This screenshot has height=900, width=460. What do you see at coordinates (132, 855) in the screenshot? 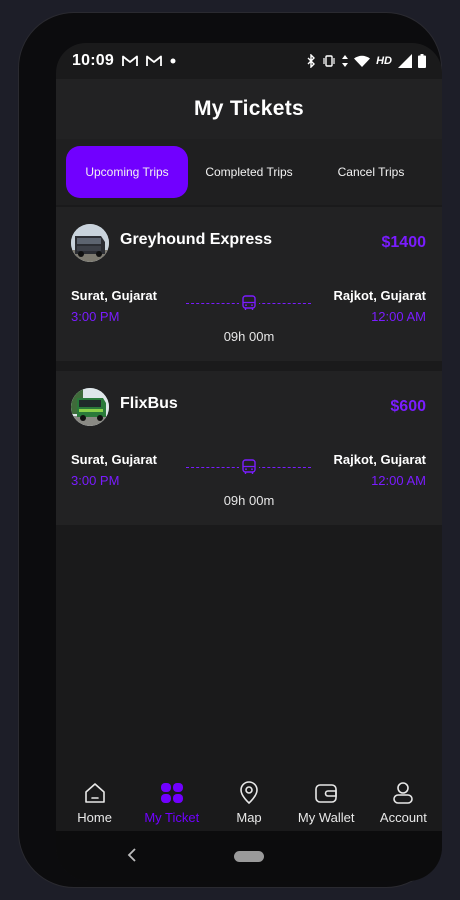
I see `back-icon` at bounding box center [132, 855].